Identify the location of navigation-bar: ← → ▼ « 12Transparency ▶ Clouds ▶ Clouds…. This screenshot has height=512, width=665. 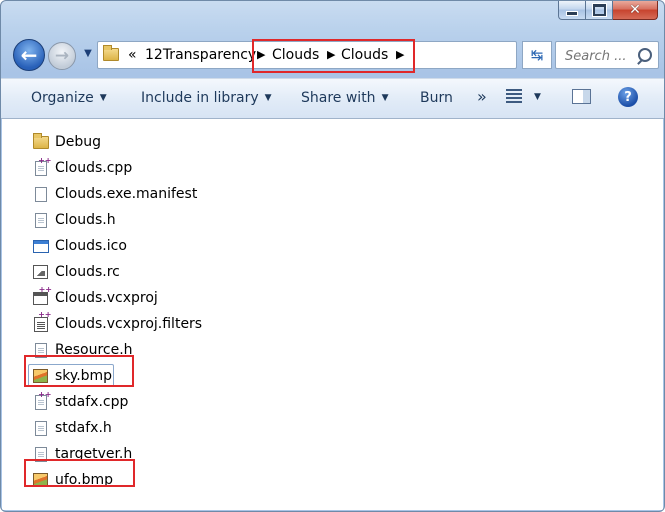
(336, 56).